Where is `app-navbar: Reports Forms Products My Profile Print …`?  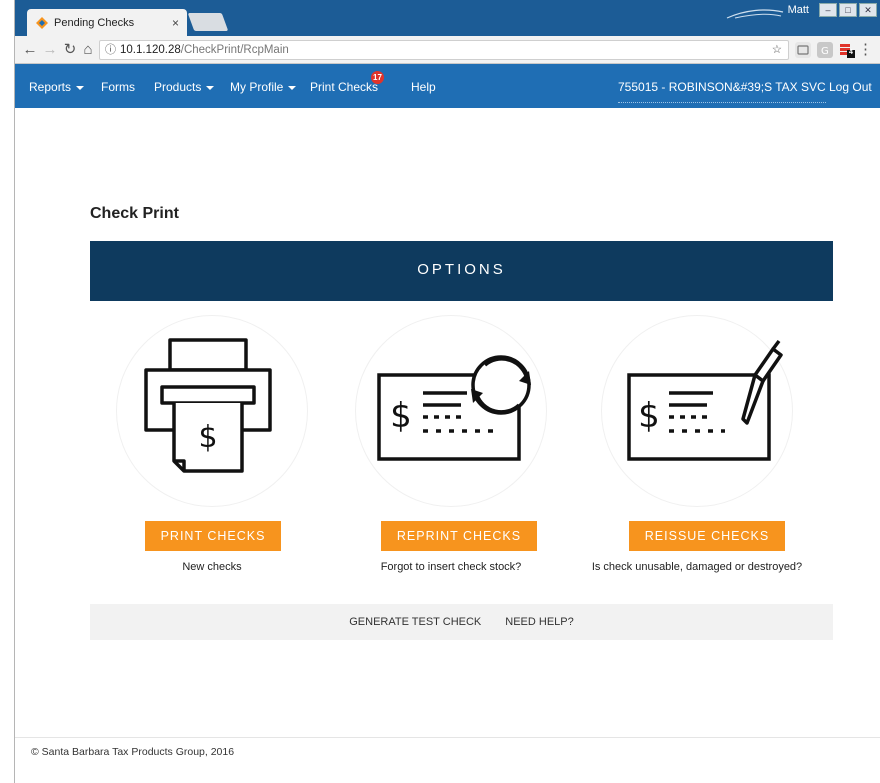
app-navbar: Reports Forms Products My Profile Print … is located at coordinates (447, 86).